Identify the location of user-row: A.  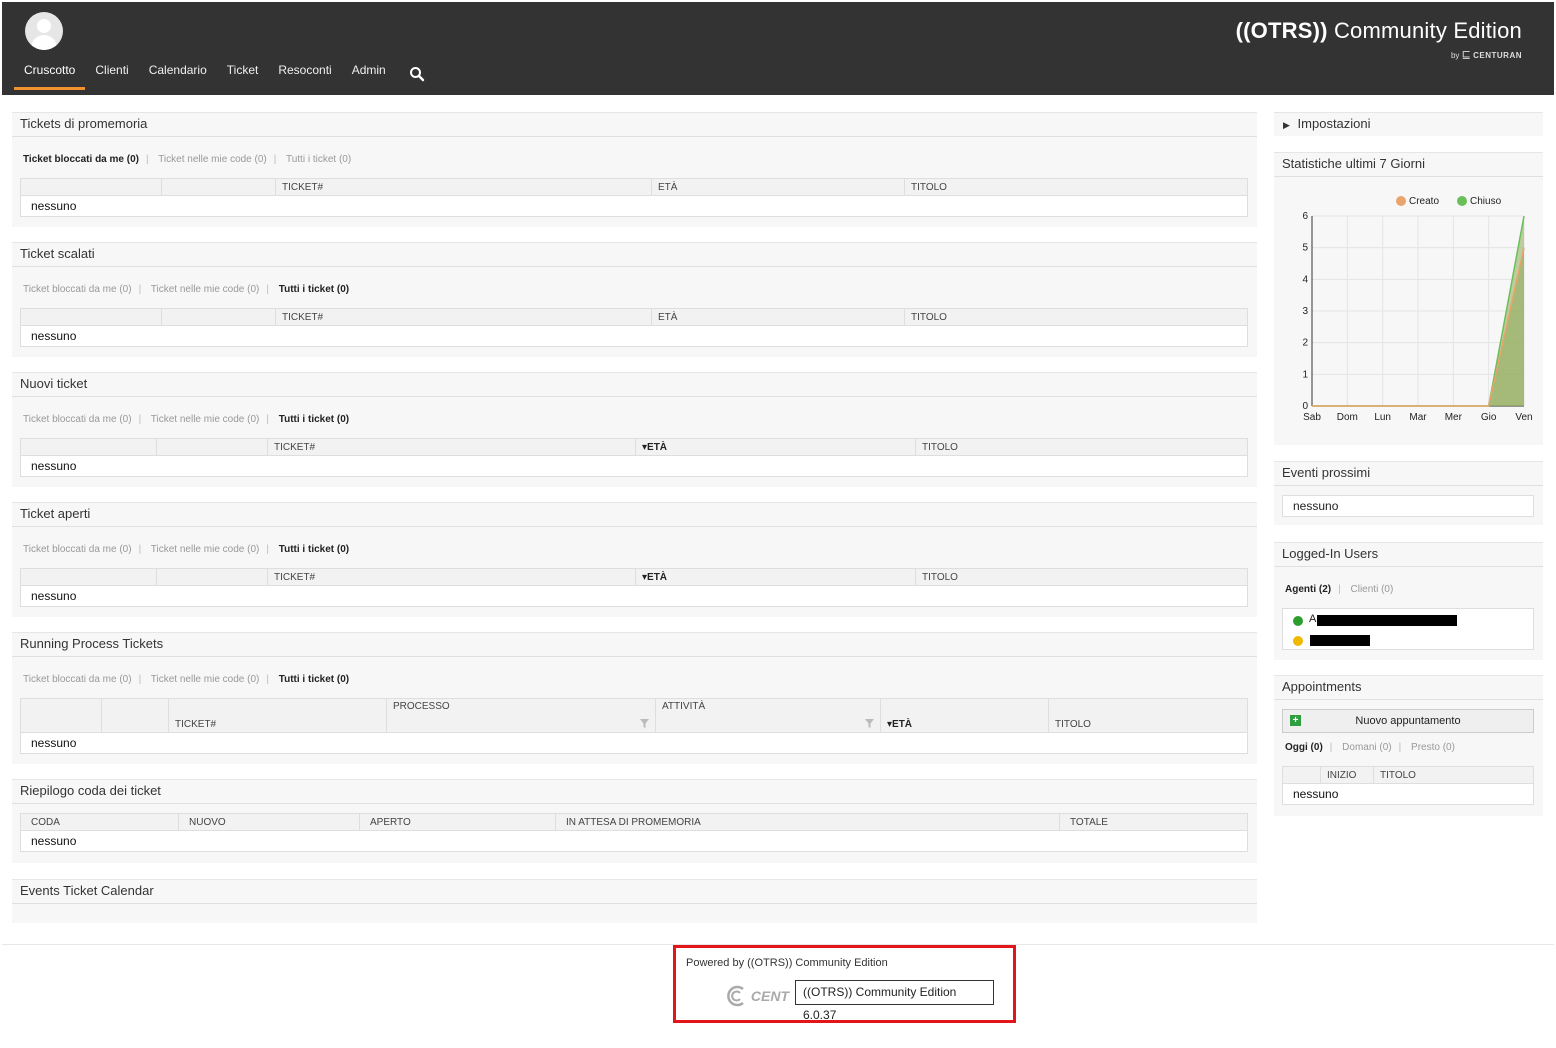
(1413, 620).